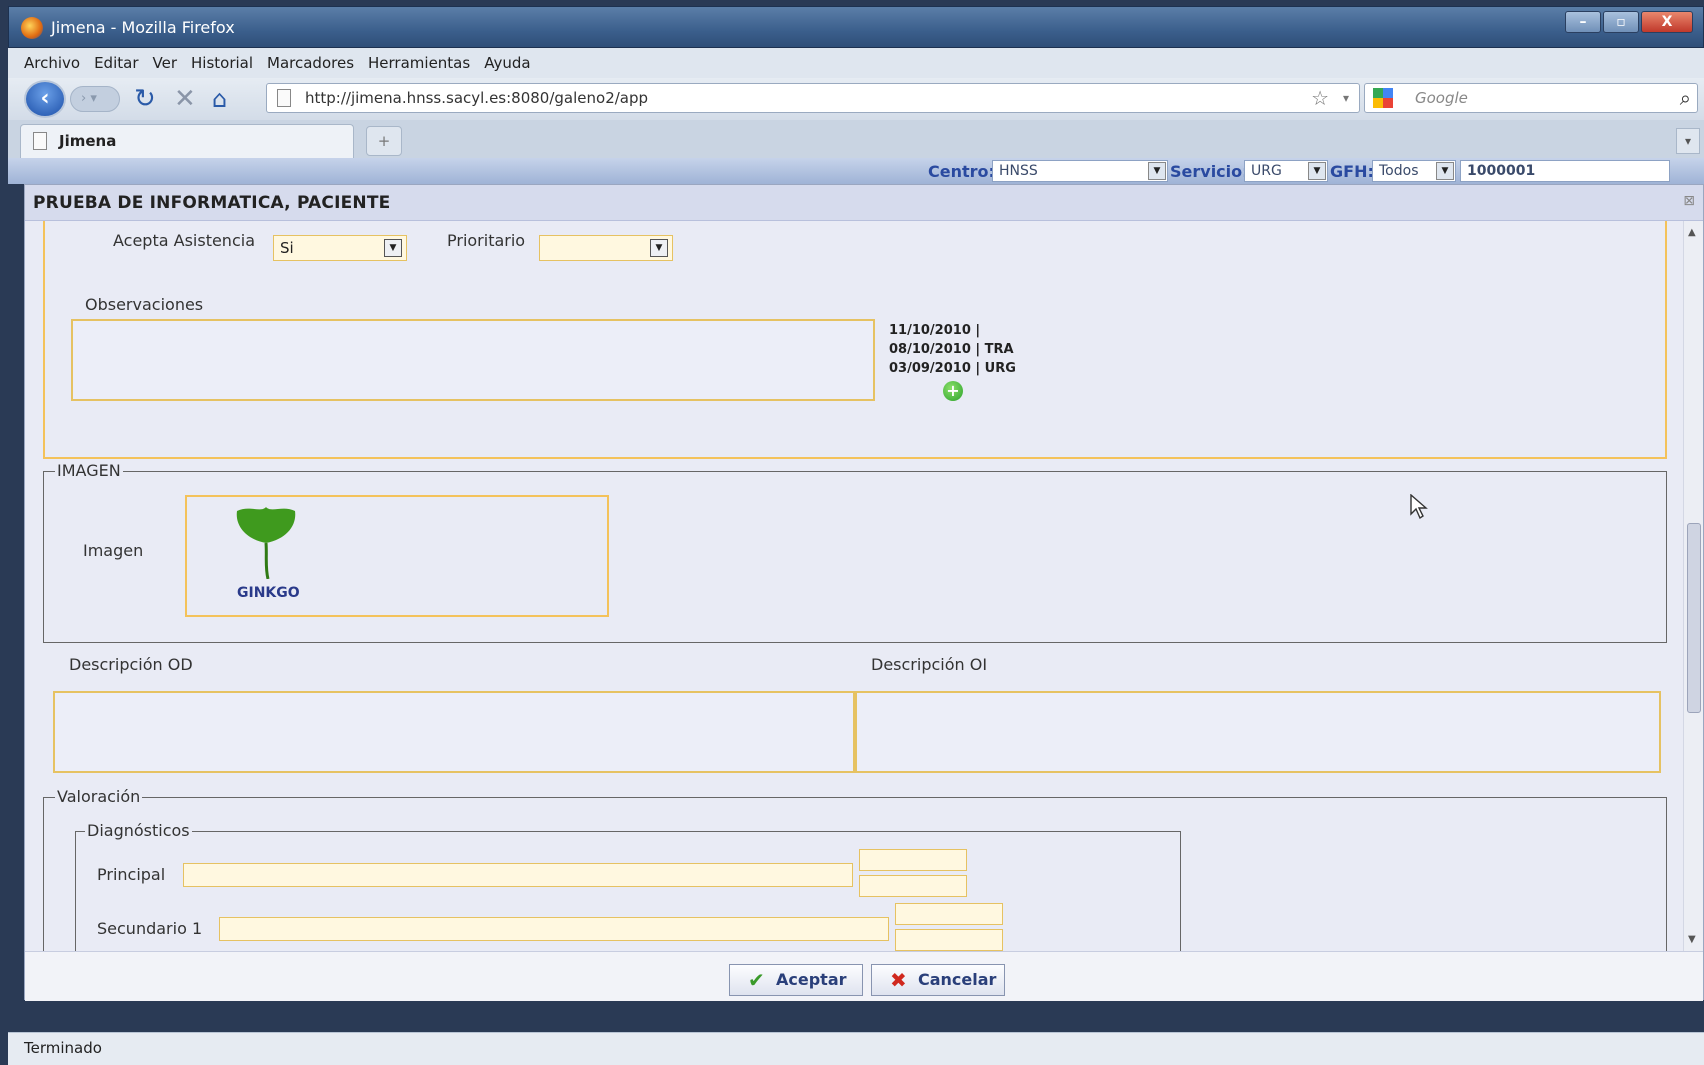 The height and width of the screenshot is (1065, 1704). I want to click on menu-ayuda: Ayuda, so click(507, 63).